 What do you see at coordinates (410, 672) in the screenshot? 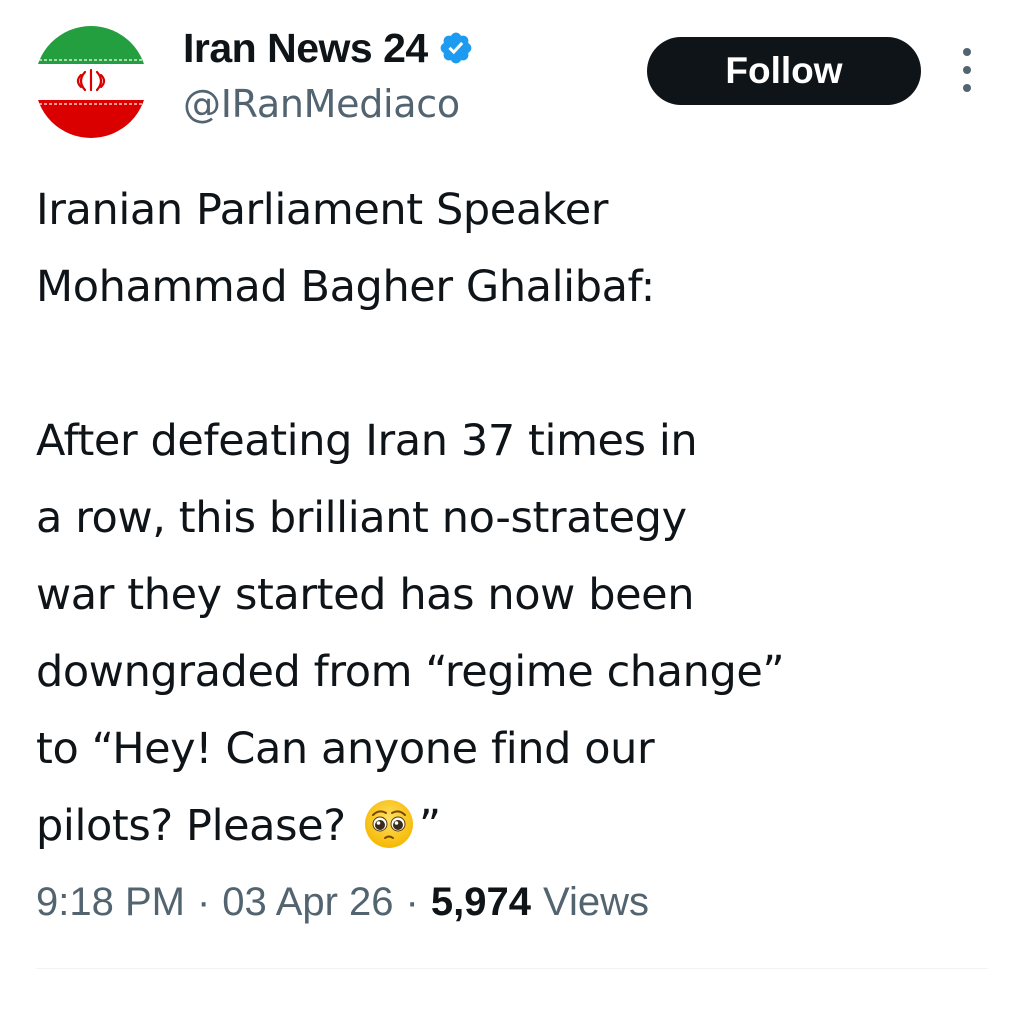
I see `tweet-line: downgraded from “regime change”` at bounding box center [410, 672].